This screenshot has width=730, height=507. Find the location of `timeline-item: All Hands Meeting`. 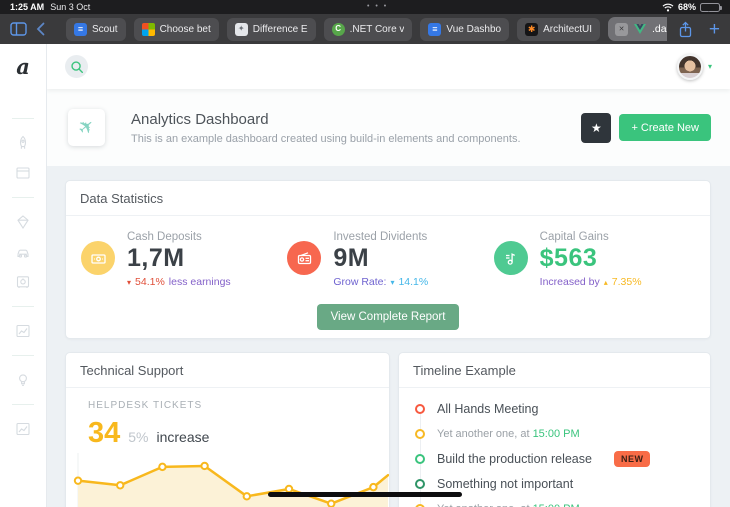

timeline-item: All Hands Meeting is located at coordinates (554, 408).